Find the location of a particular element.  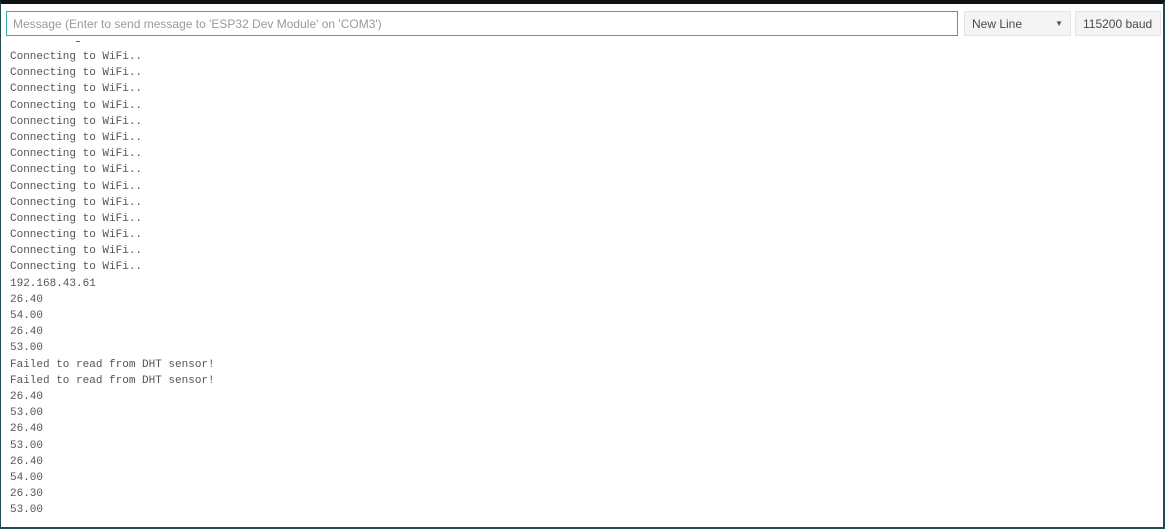

serial-toolbar: New Line ▼ 115200 baud is located at coordinates (582, 25).